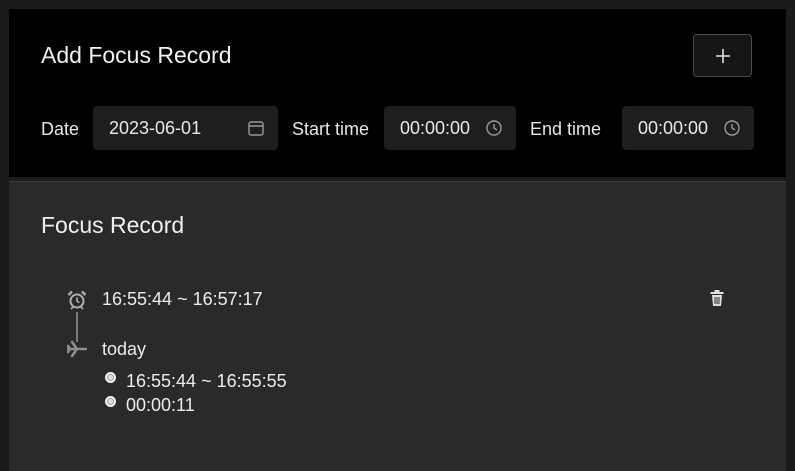 Image resolution: width=795 pixels, height=471 pixels. I want to click on end-time-field: 00:00:00, so click(688, 128).